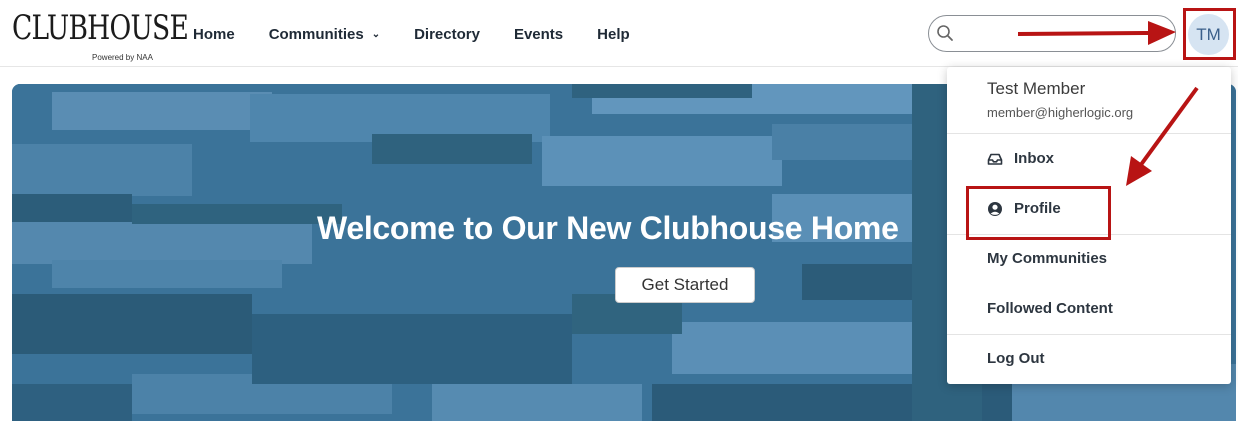 This screenshot has width=1238, height=421. I want to click on user-name: Test Member, so click(1036, 88).